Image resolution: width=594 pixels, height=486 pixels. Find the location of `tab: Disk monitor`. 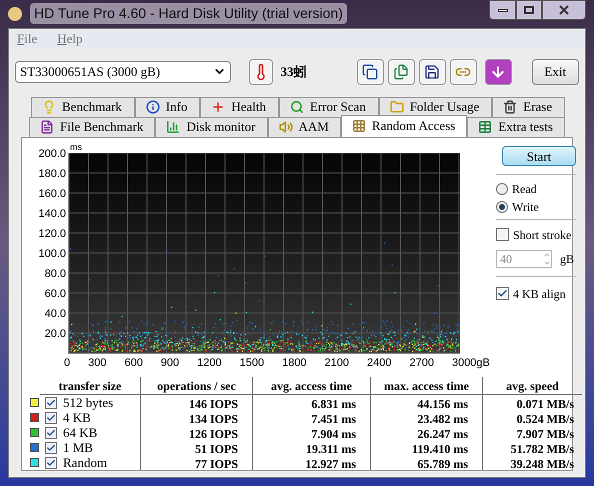

tab: Disk monitor is located at coordinates (211, 126).